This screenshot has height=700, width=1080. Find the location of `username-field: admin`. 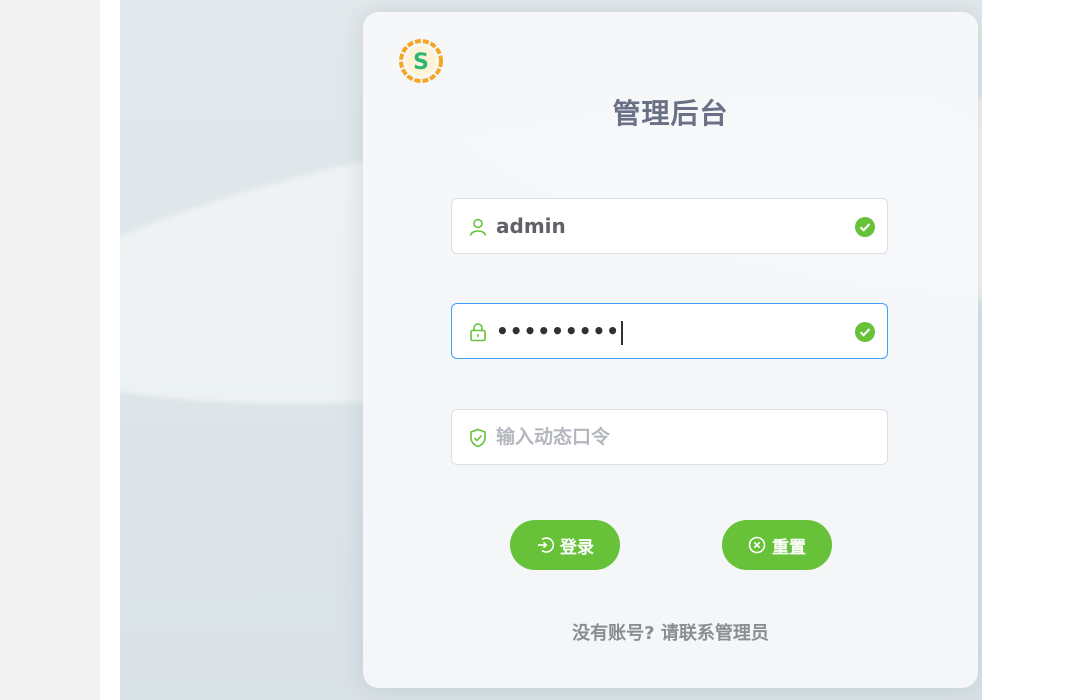

username-field: admin is located at coordinates (669, 226).